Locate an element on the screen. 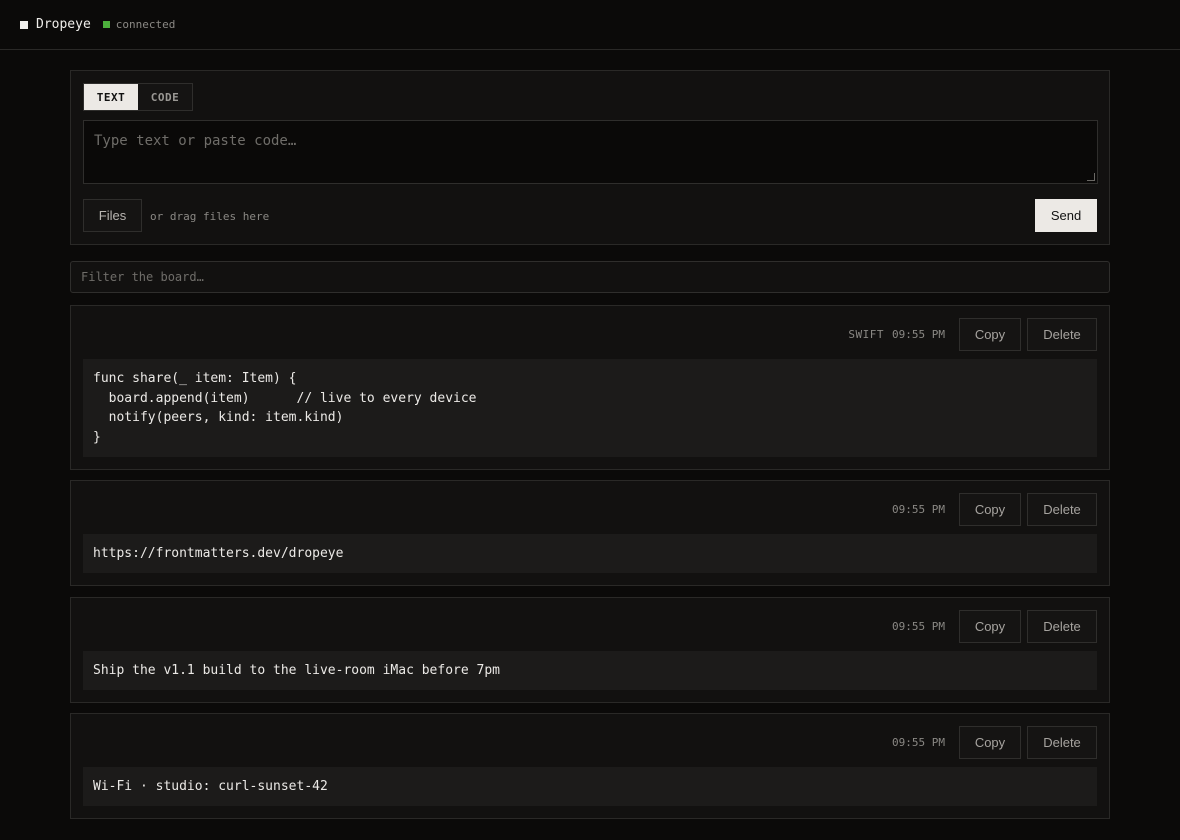 The width and height of the screenshot is (1180, 840). app-title: Dropeye is located at coordinates (63, 24).